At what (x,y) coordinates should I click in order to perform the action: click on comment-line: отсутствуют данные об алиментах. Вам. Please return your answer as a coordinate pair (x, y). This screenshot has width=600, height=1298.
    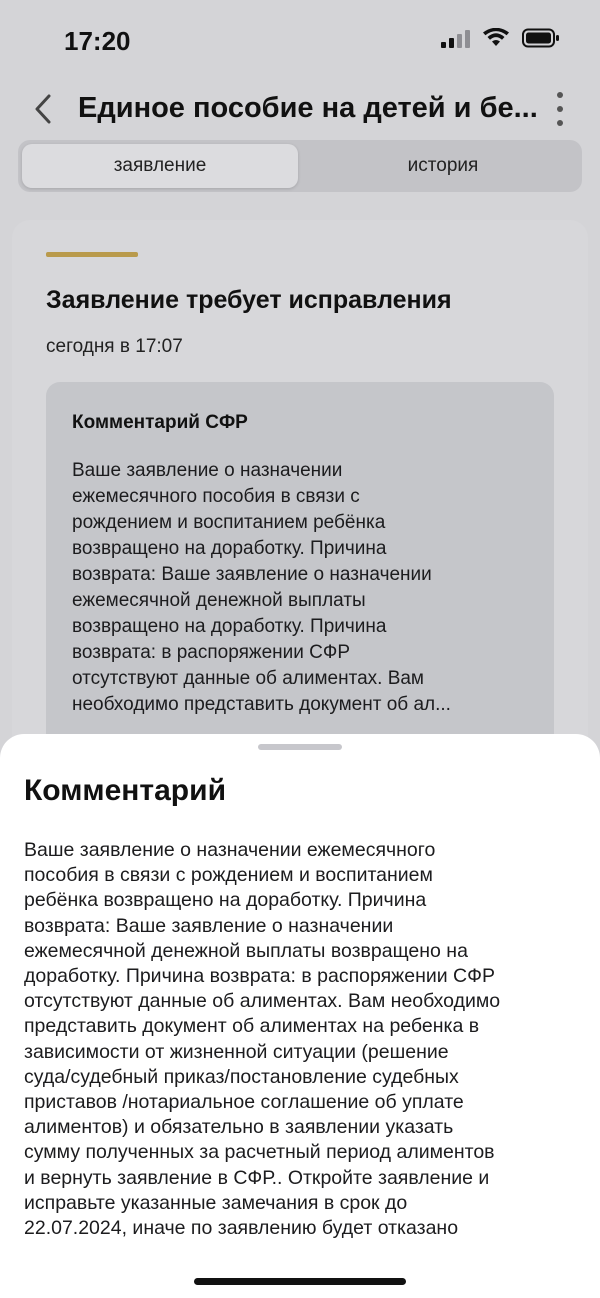
    Looking at the image, I should click on (248, 678).